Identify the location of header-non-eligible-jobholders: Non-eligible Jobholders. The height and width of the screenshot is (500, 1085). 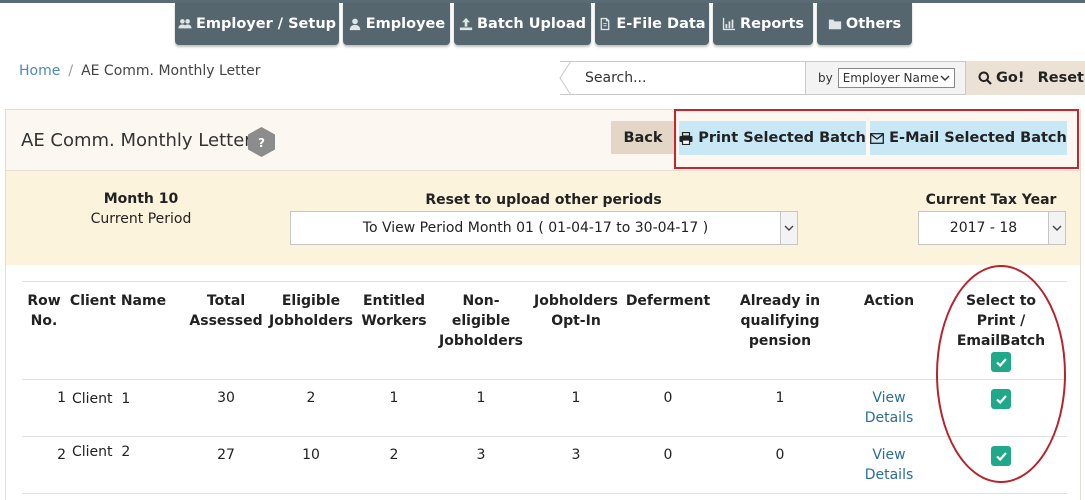
(481, 321).